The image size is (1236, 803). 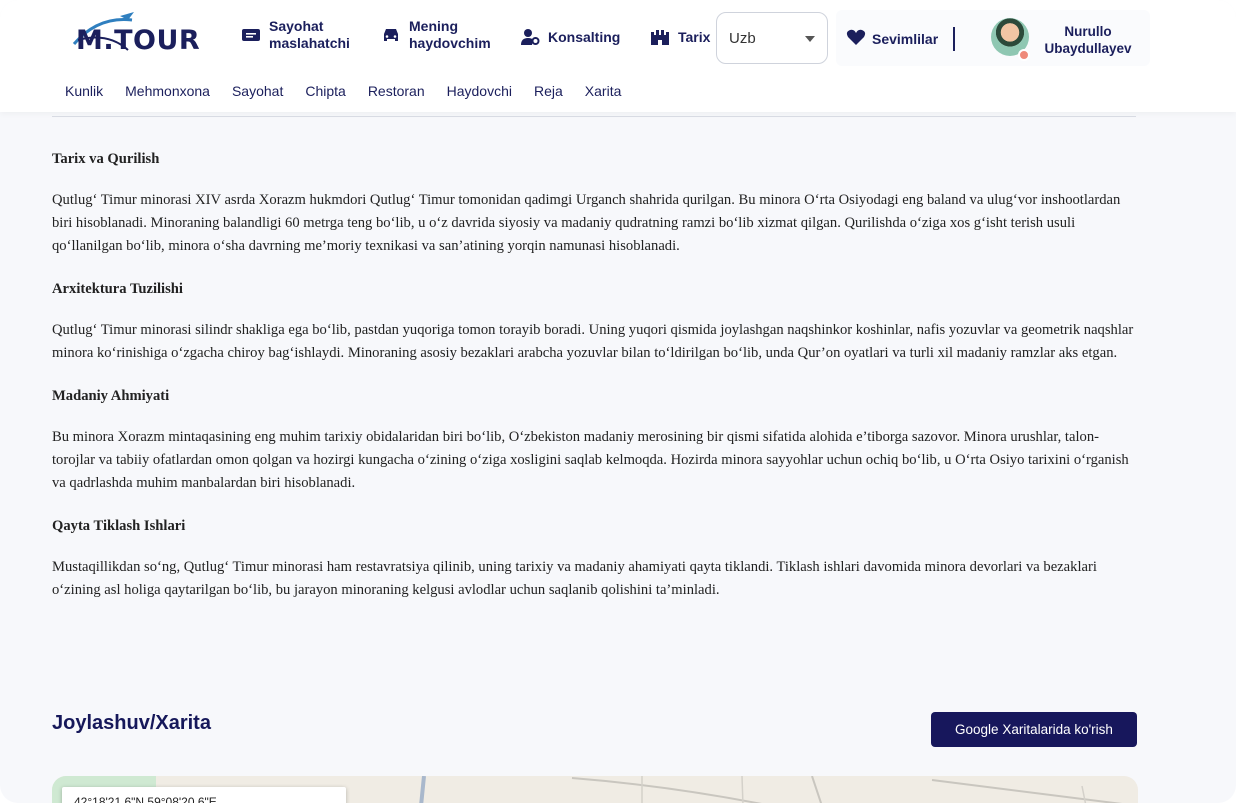 I want to click on nav-travel-advisor: Sayohat maslahatchi, so click(x=295, y=35).